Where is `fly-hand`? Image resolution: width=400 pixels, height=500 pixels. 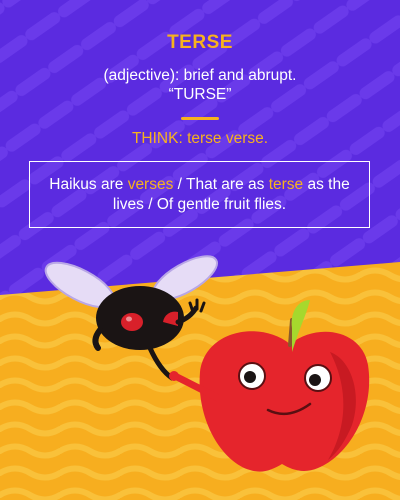 fly-hand is located at coordinates (197, 306).